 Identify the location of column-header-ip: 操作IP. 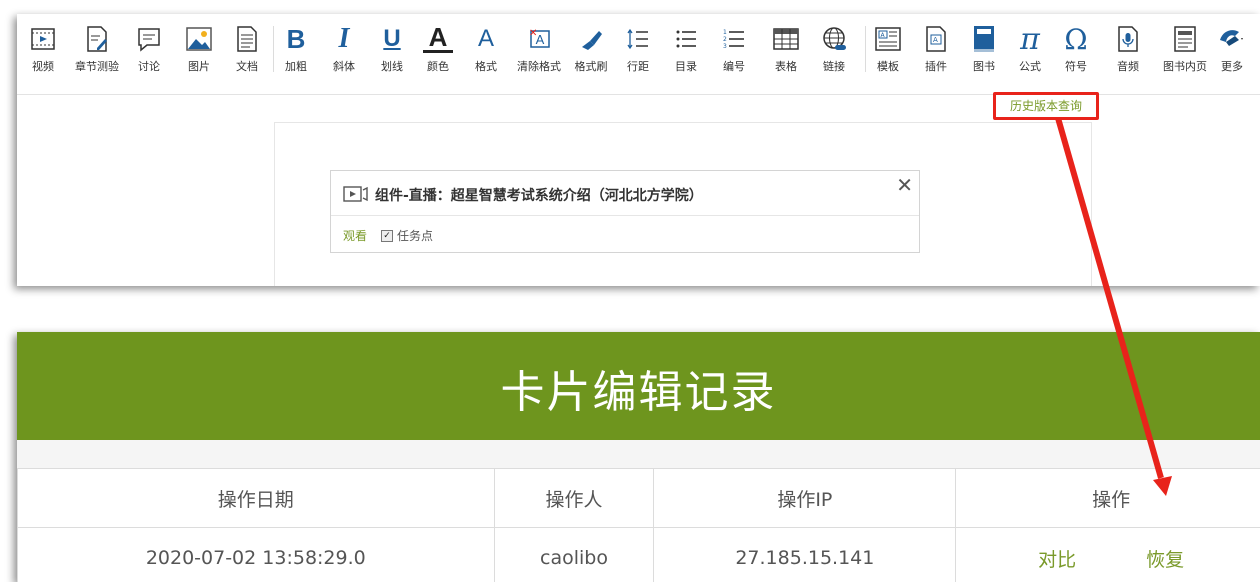
(805, 498).